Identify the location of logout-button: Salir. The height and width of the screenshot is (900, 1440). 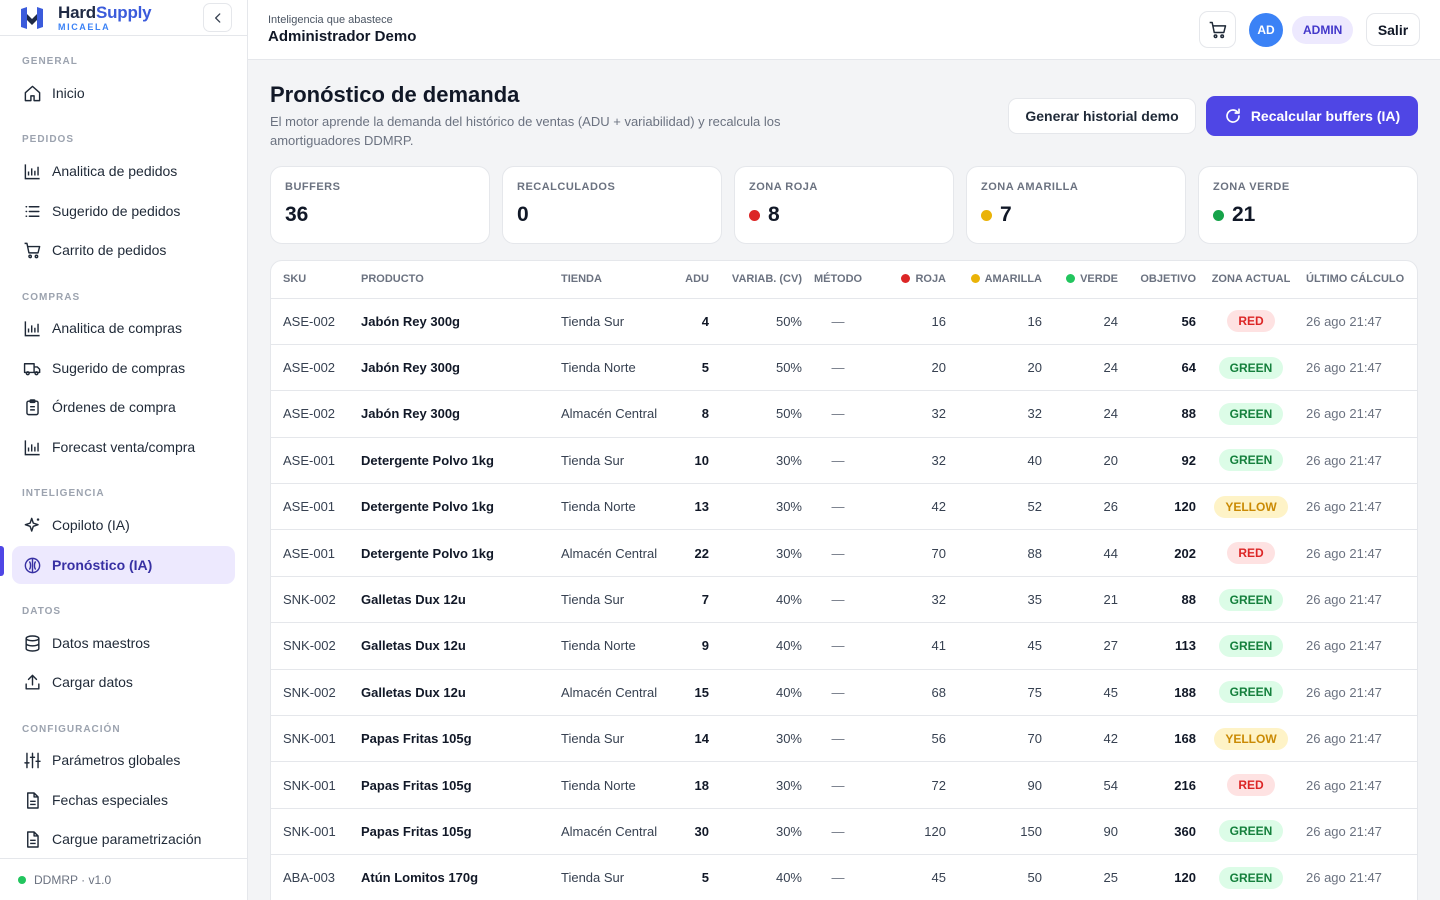
(1393, 29).